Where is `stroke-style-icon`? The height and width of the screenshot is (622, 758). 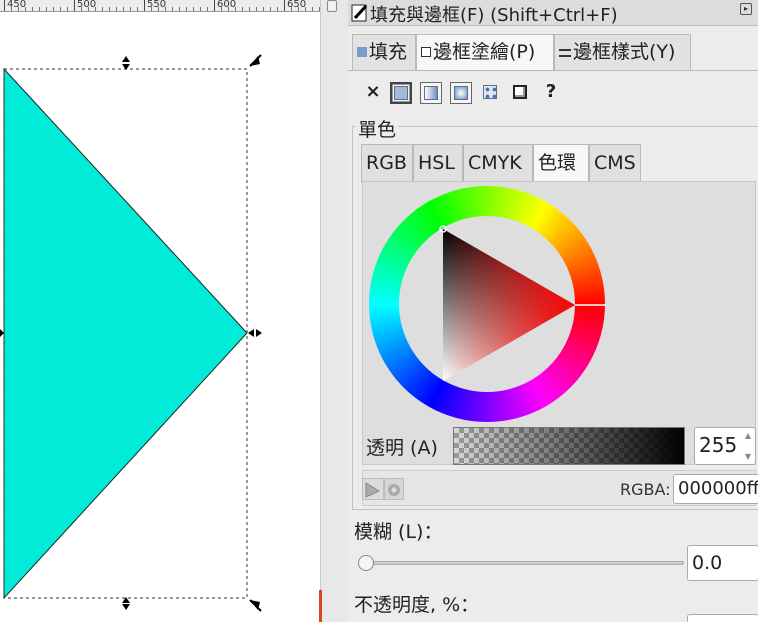
stroke-style-icon is located at coordinates (565, 53).